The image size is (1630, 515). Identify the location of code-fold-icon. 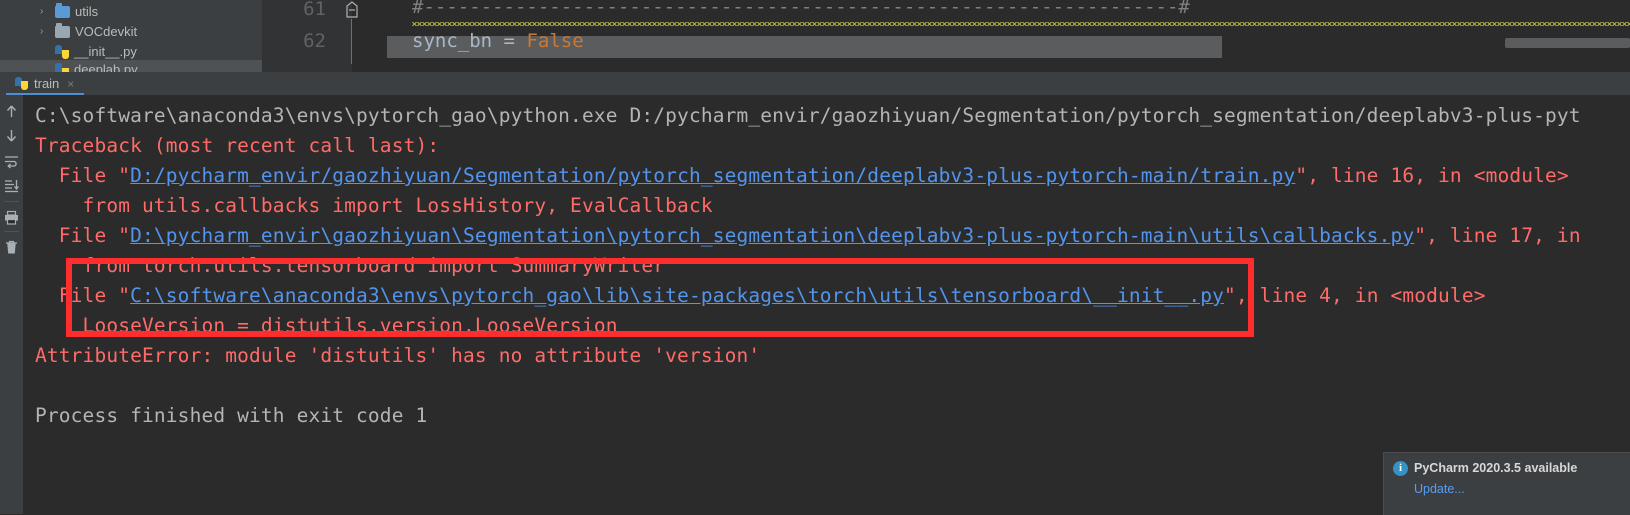
(352, 10).